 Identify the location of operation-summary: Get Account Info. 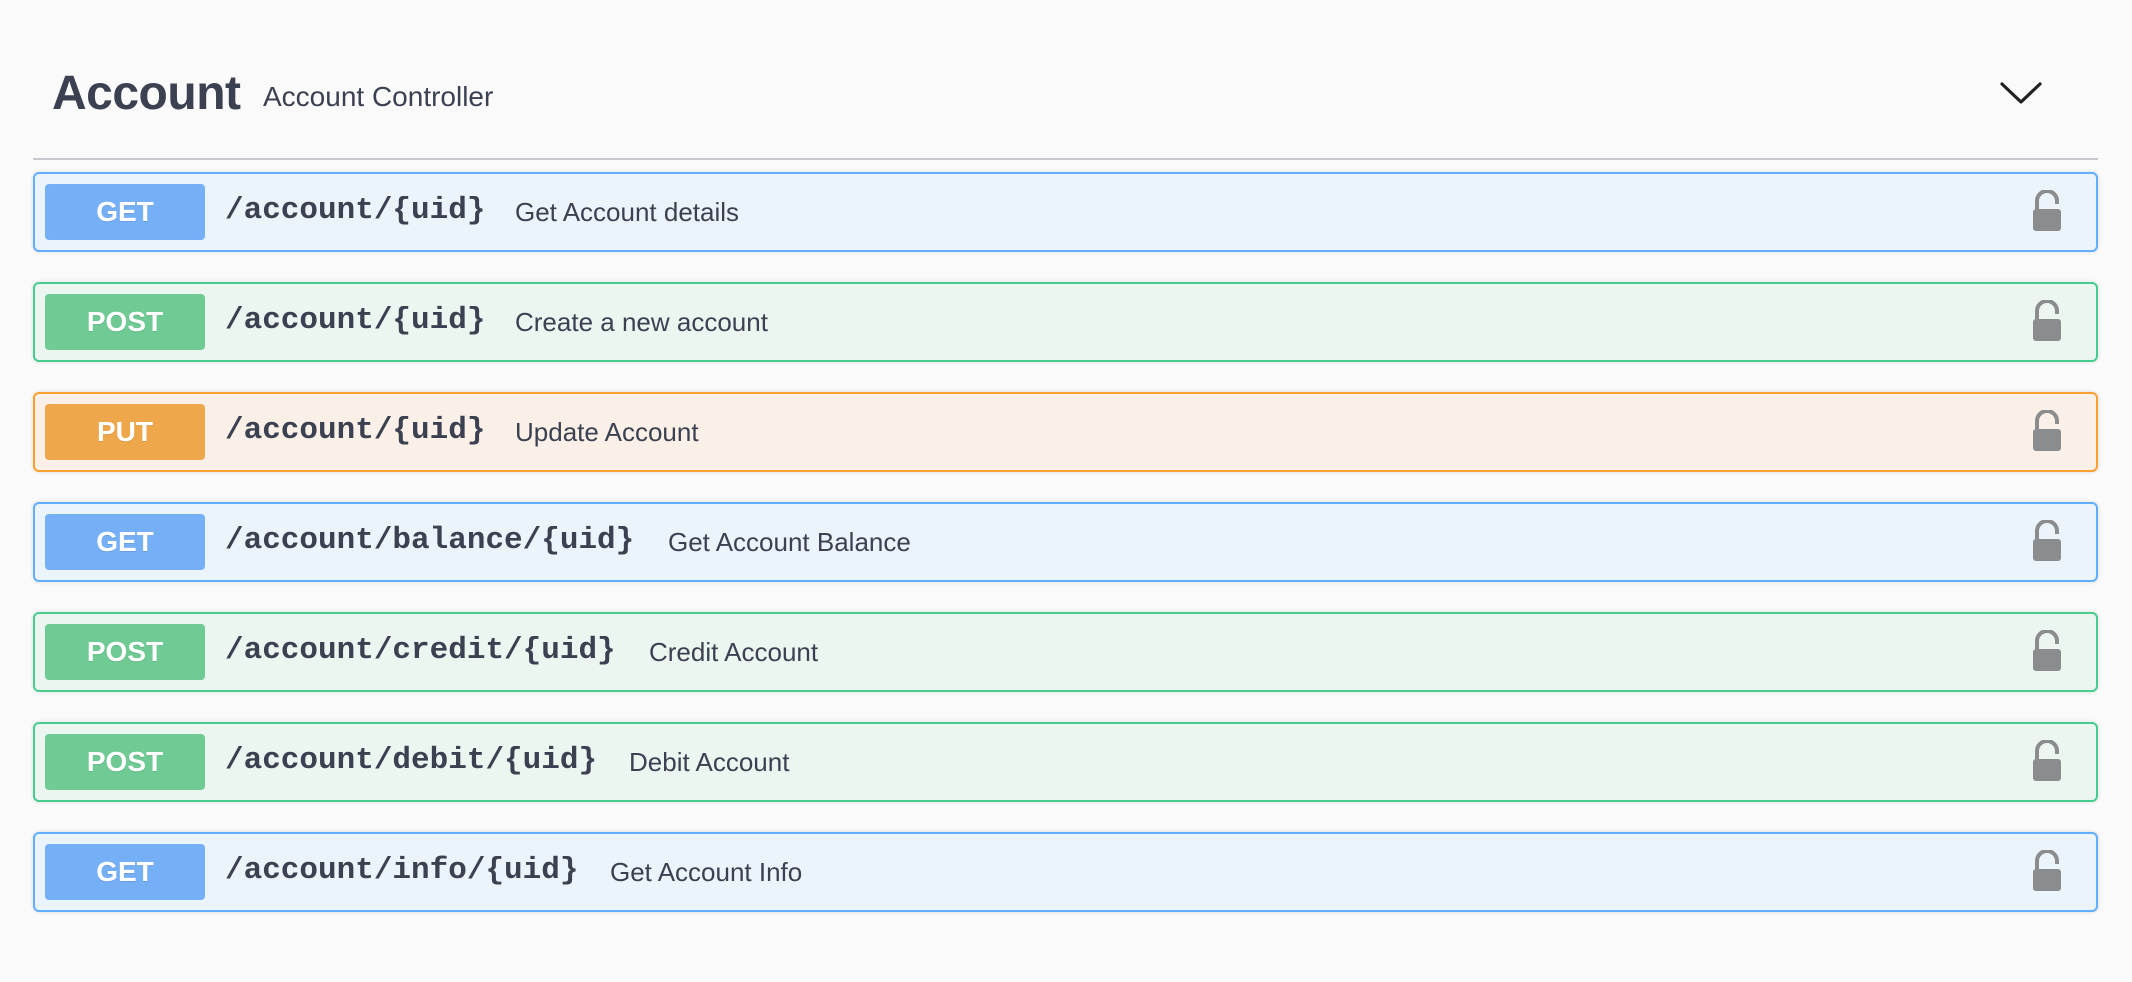
(706, 872).